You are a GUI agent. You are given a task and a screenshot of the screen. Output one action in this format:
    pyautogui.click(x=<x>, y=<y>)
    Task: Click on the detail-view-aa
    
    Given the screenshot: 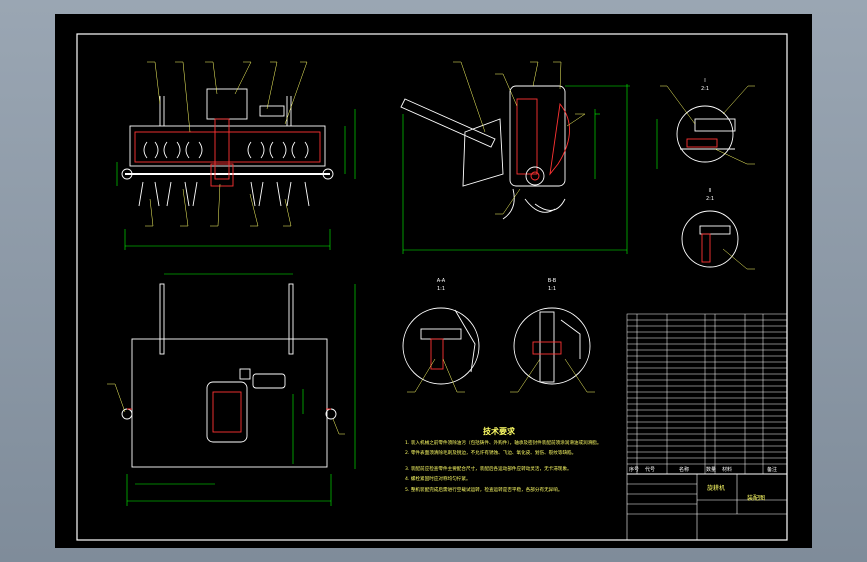 What is the action you would take?
    pyautogui.click(x=441, y=346)
    